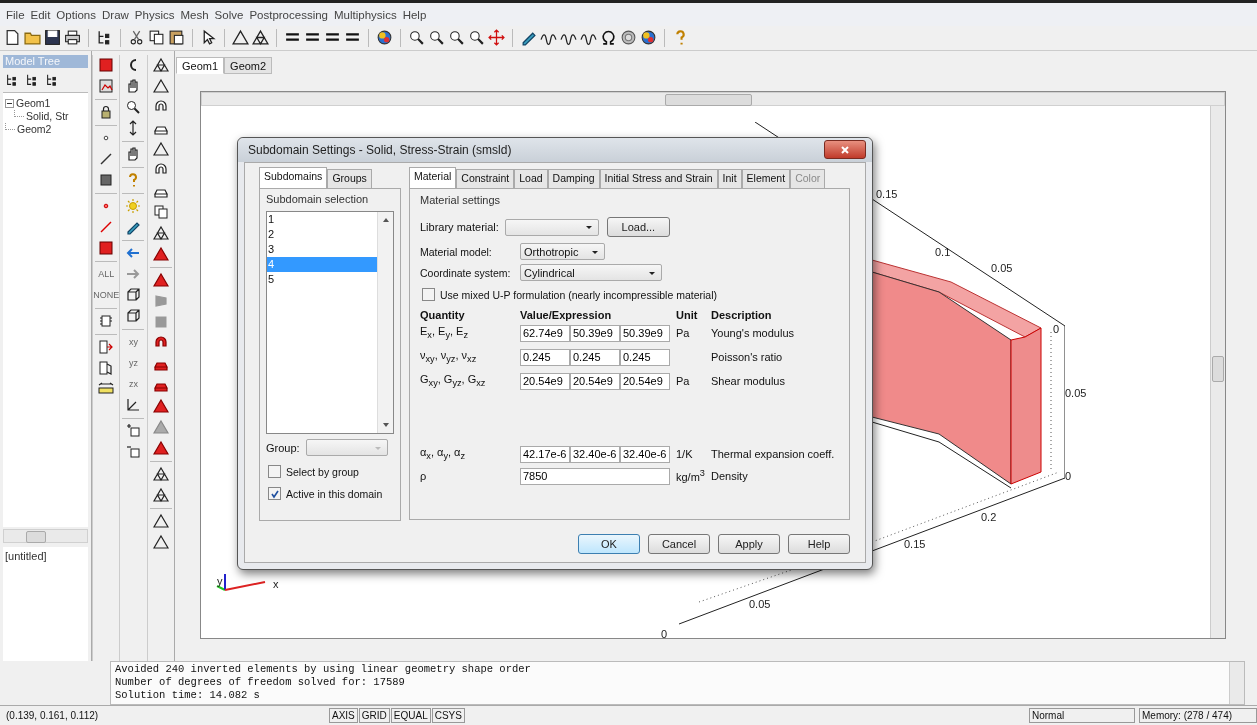 Image resolution: width=1257 pixels, height=725 pixels. Describe the element at coordinates (608, 38) in the screenshot. I see `omega-icon` at that location.